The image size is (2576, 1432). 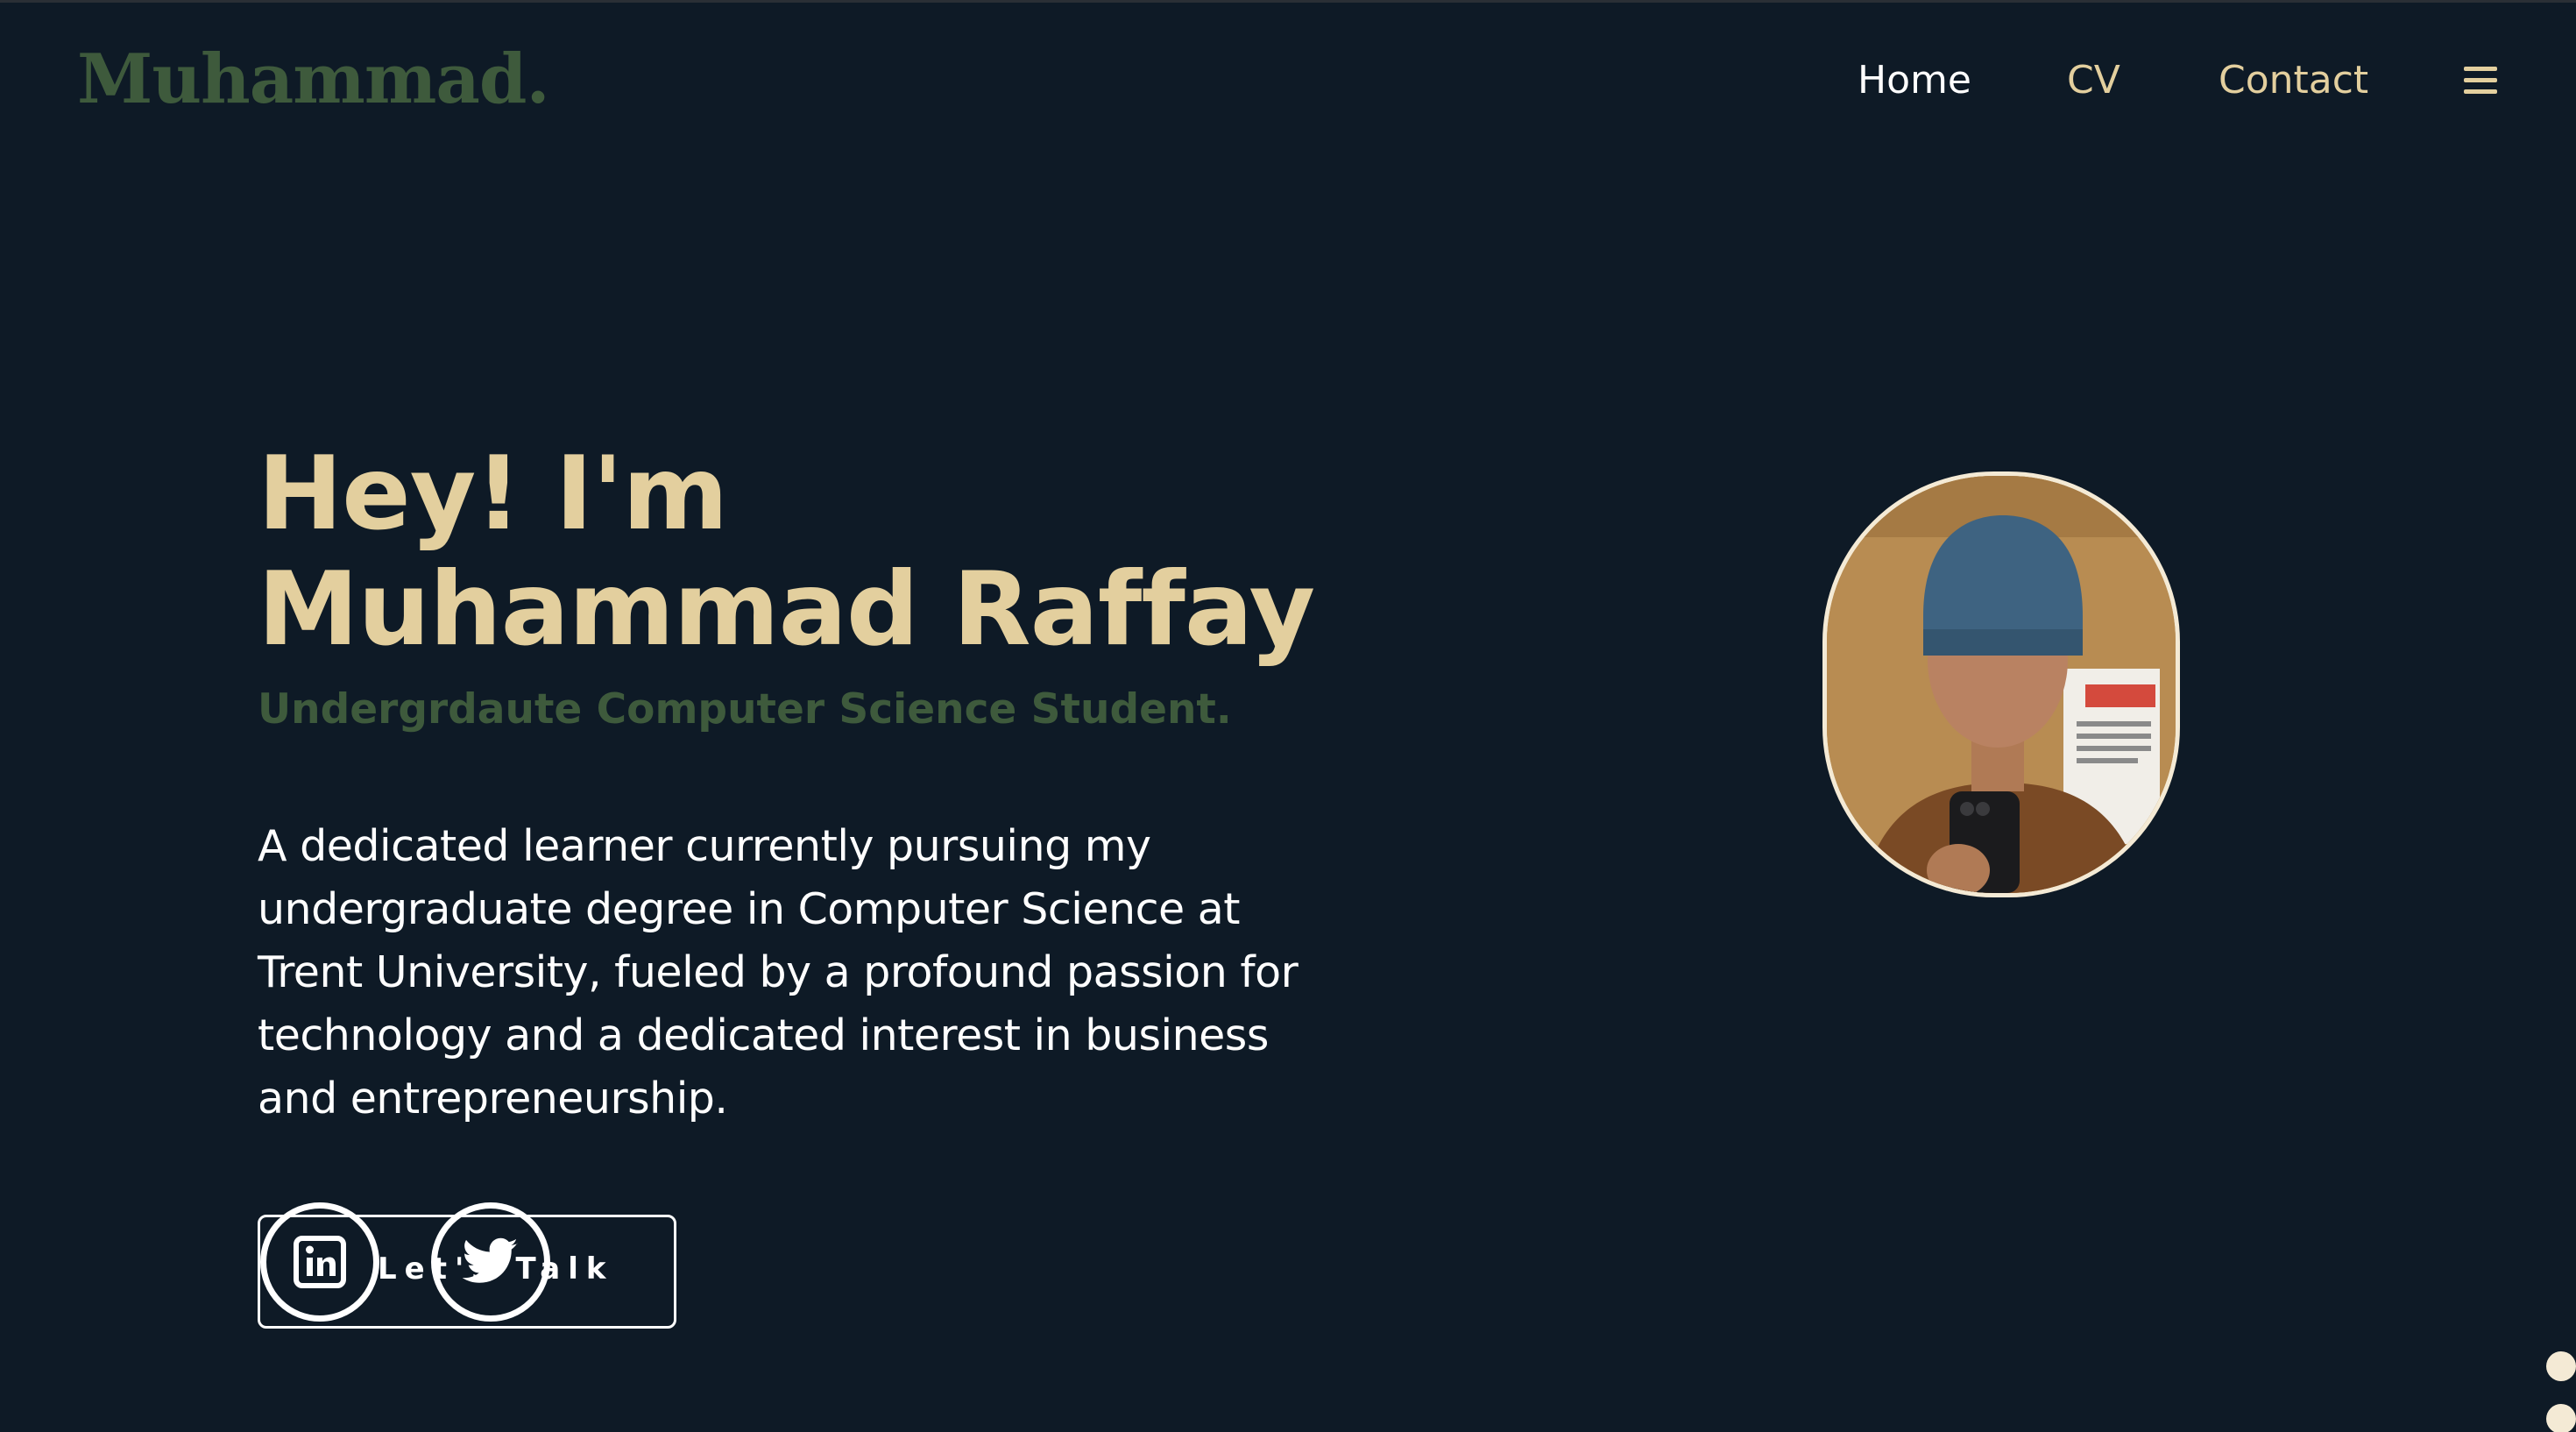 I want to click on profile-photo, so click(x=2001, y=684).